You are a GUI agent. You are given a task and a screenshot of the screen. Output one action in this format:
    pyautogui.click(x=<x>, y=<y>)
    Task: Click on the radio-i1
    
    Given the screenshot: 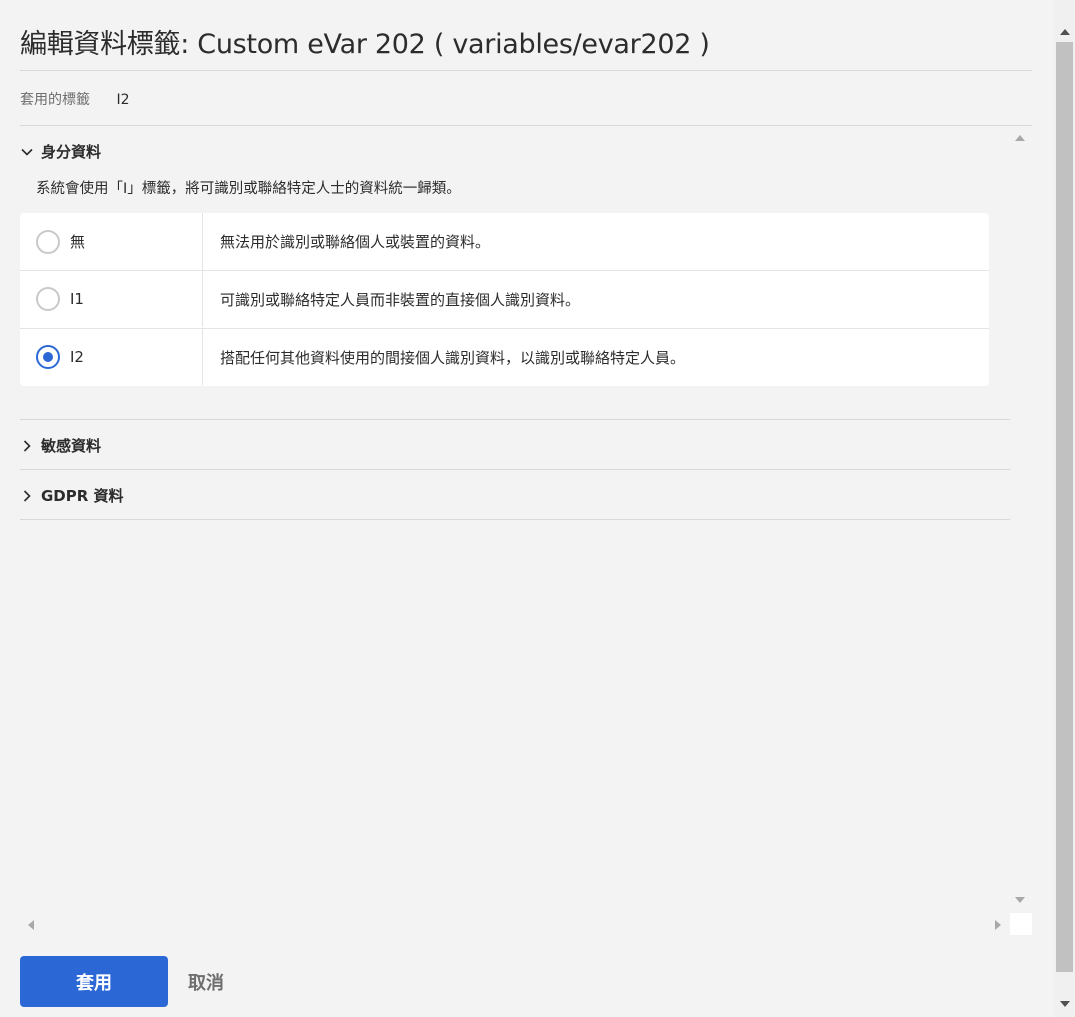 What is the action you would take?
    pyautogui.click(x=48, y=299)
    